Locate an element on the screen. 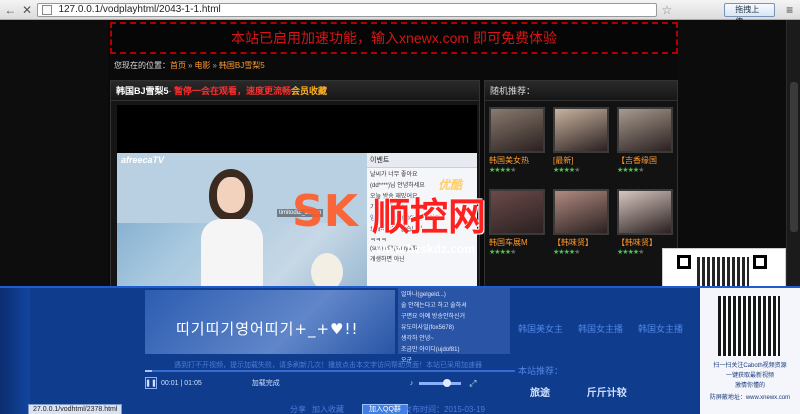 This screenshot has height=414, width=800. member-favorite-link: 会员收藏 is located at coordinates (309, 90).